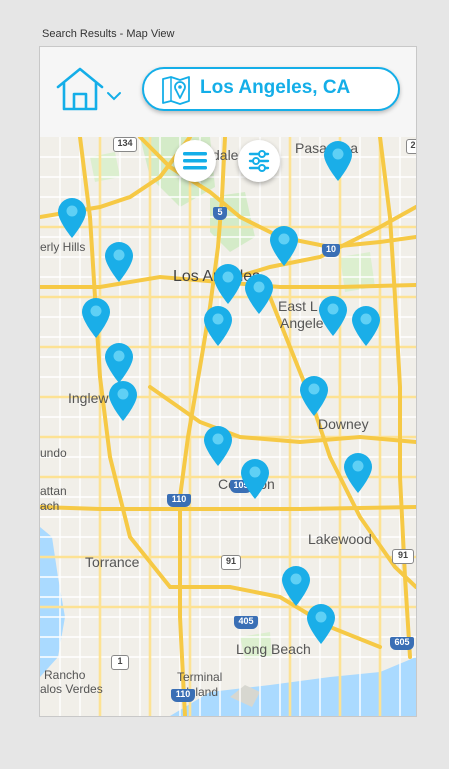 The image size is (449, 769). I want to click on highway-shield-134: 134, so click(125, 144).